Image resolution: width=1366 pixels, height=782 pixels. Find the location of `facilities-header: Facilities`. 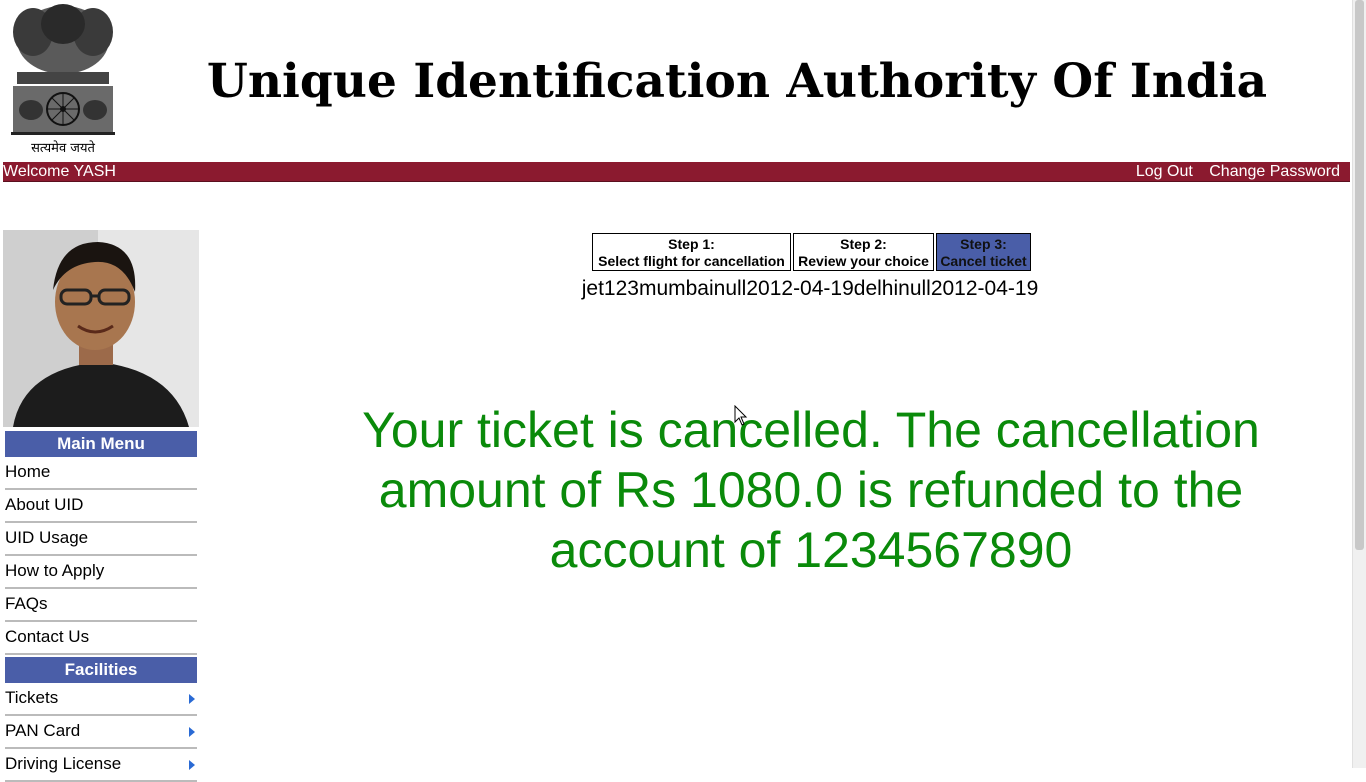

facilities-header: Facilities is located at coordinates (101, 670).